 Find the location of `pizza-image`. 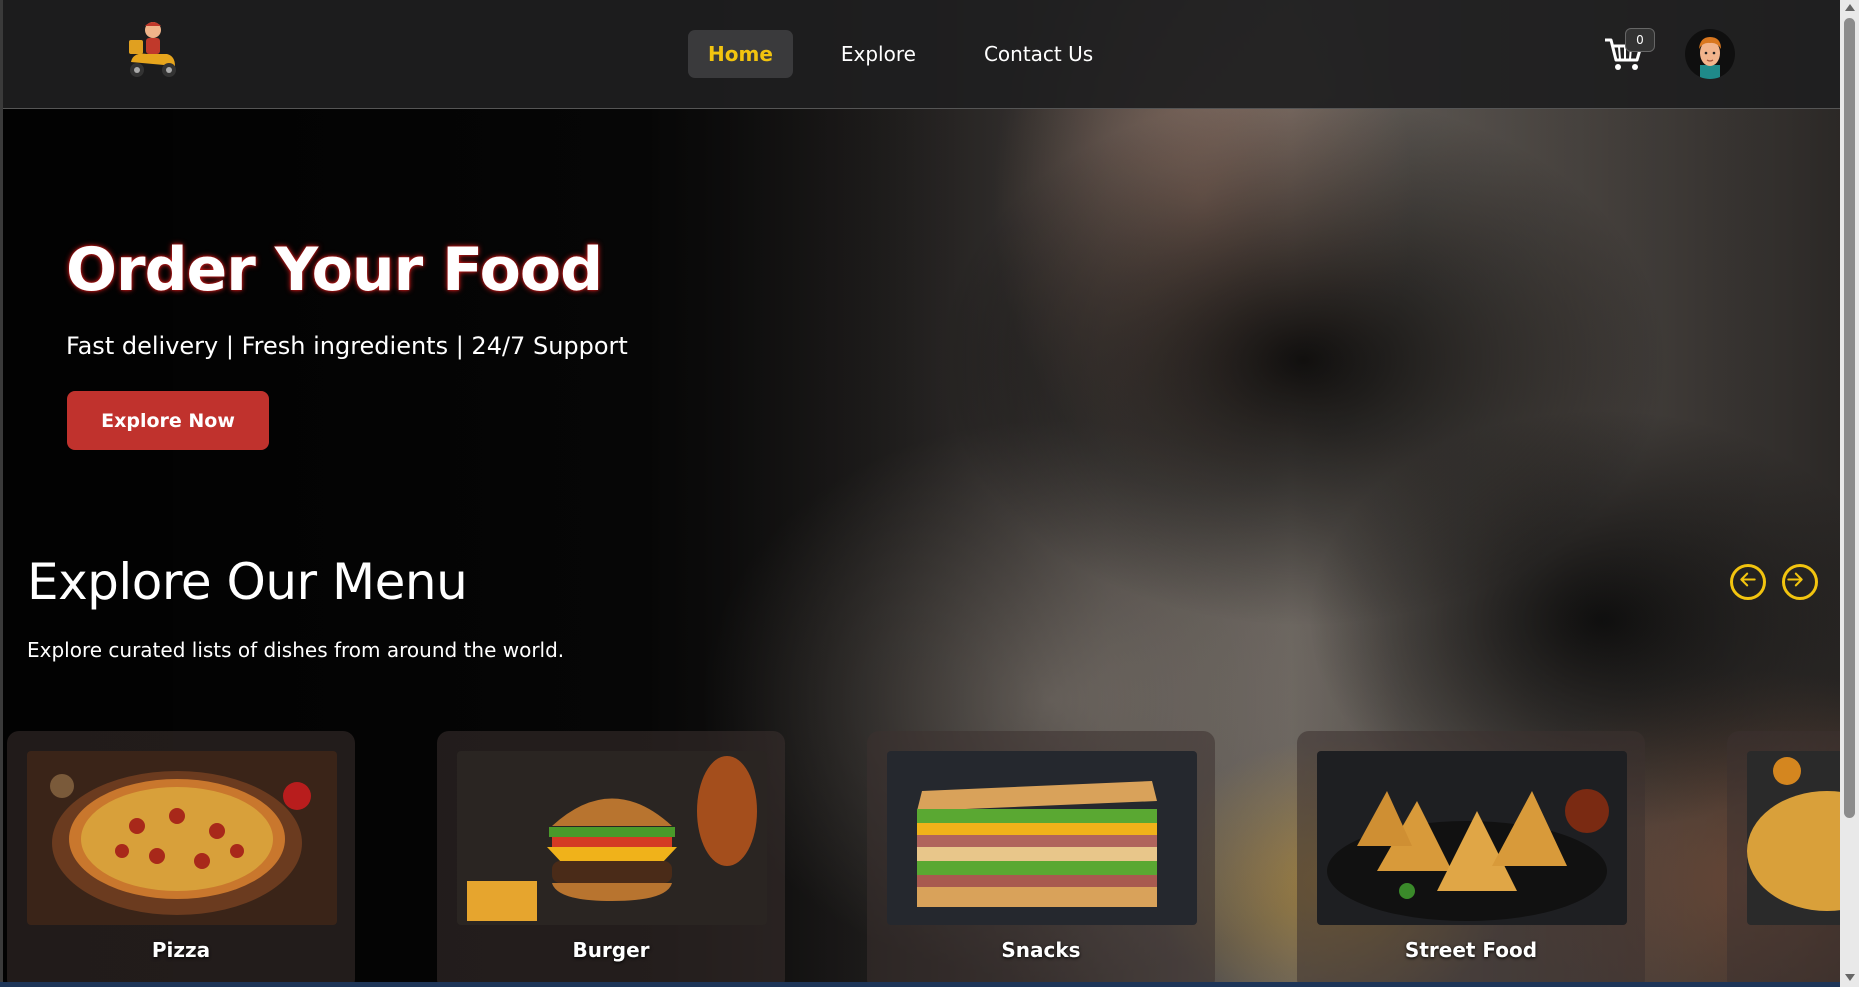

pizza-image is located at coordinates (182, 838).